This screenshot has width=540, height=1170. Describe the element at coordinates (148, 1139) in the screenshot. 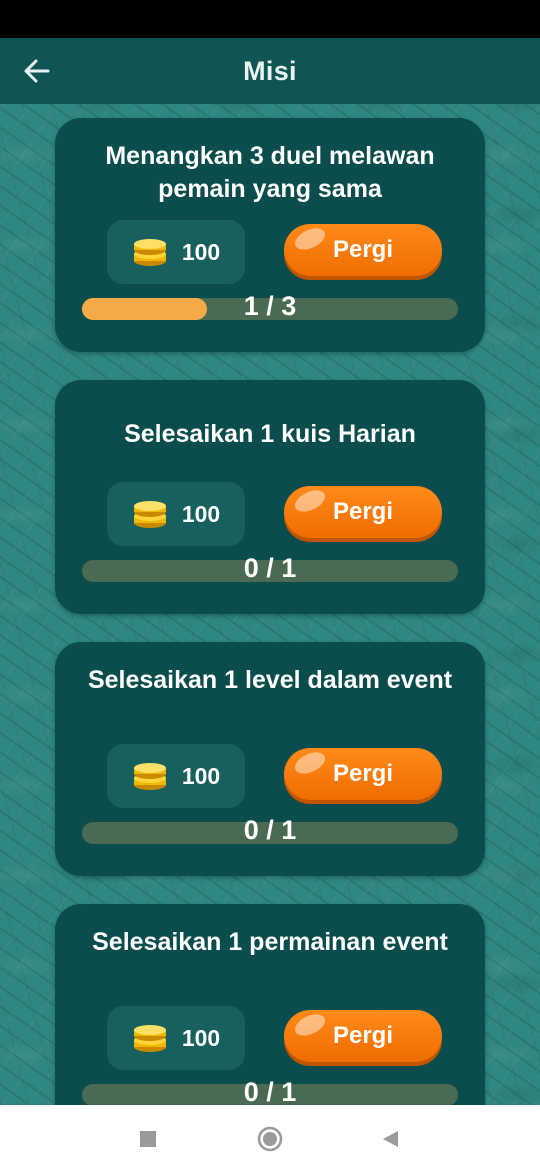

I see `recents-square-icon` at that location.